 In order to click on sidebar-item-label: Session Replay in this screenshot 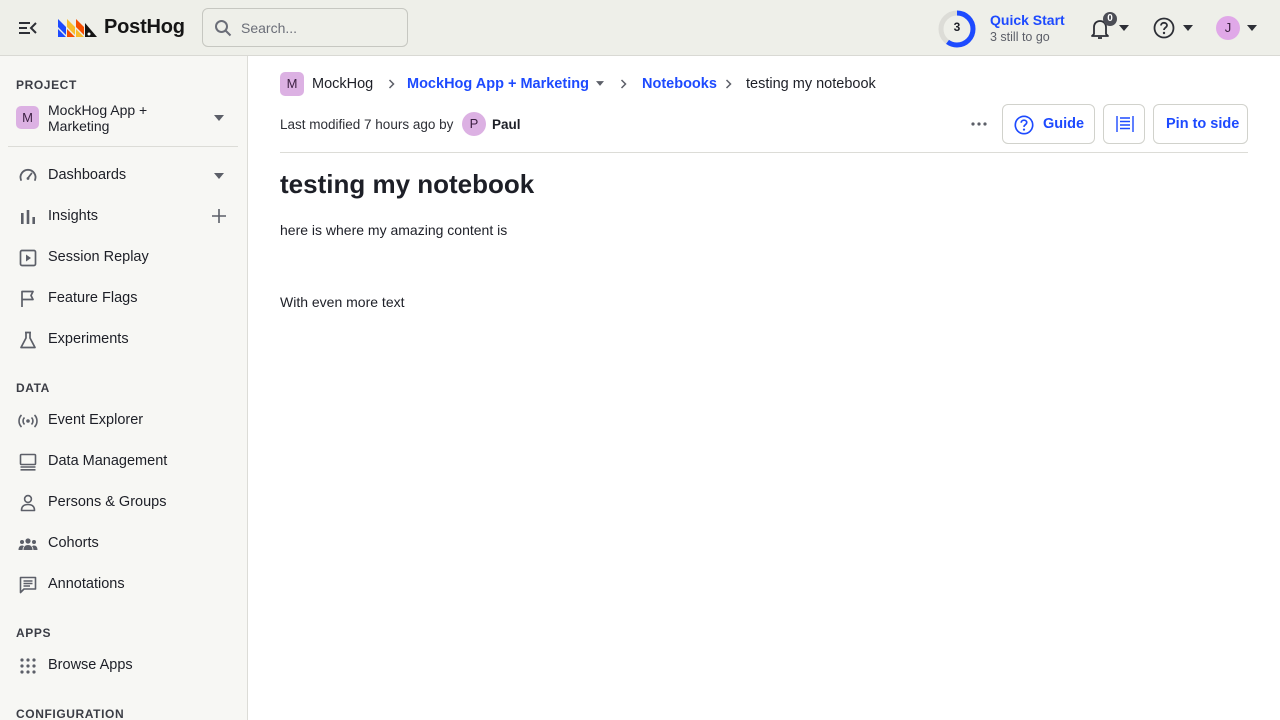, I will do `click(98, 257)`.